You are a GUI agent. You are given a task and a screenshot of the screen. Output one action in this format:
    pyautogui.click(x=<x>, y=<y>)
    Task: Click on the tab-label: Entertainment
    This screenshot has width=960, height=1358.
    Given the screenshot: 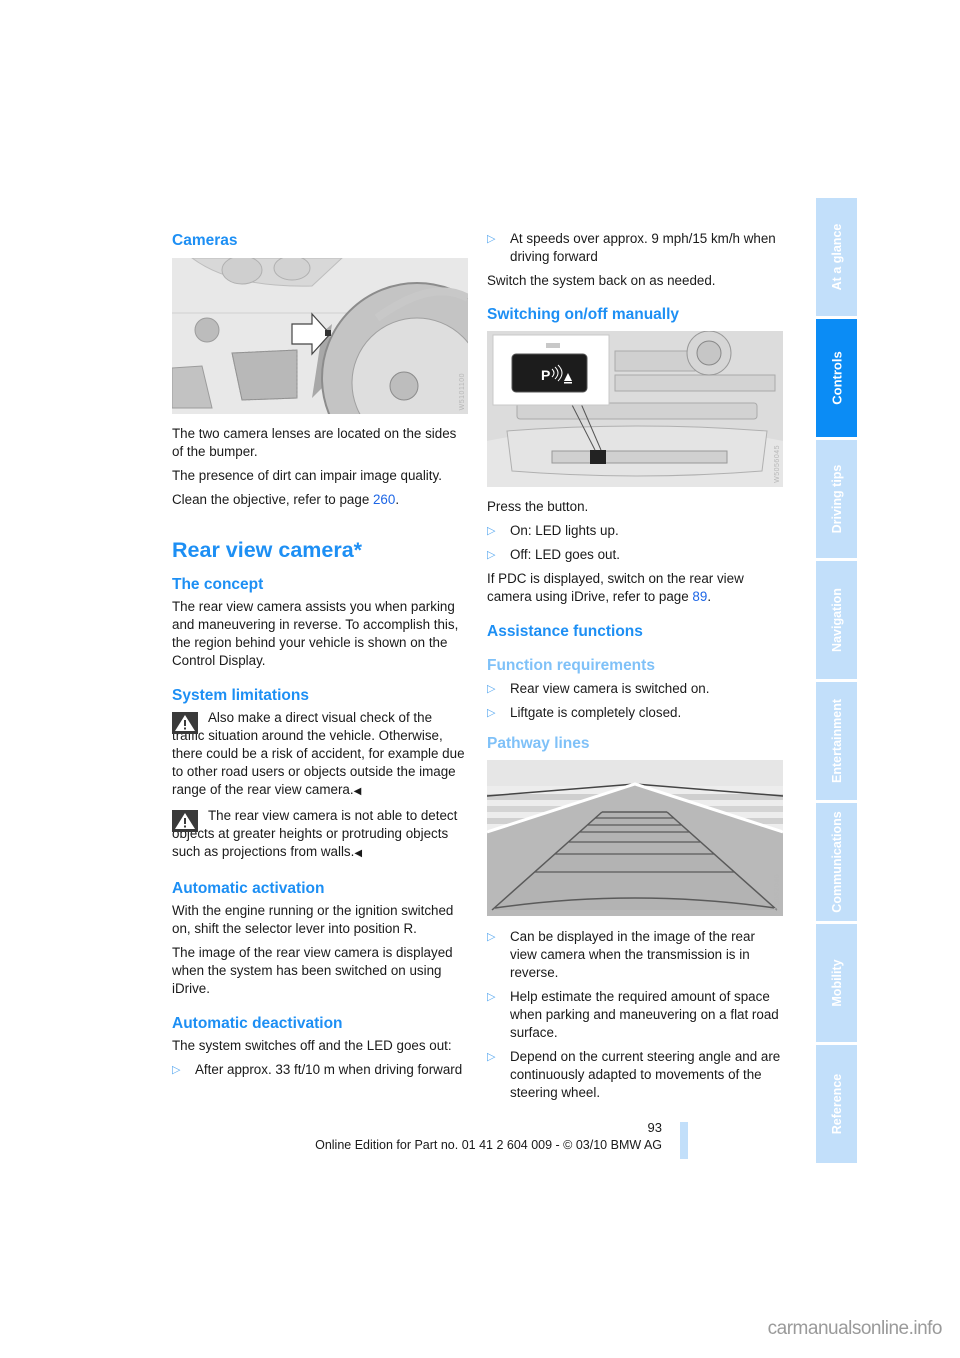 What is the action you would take?
    pyautogui.click(x=836, y=741)
    